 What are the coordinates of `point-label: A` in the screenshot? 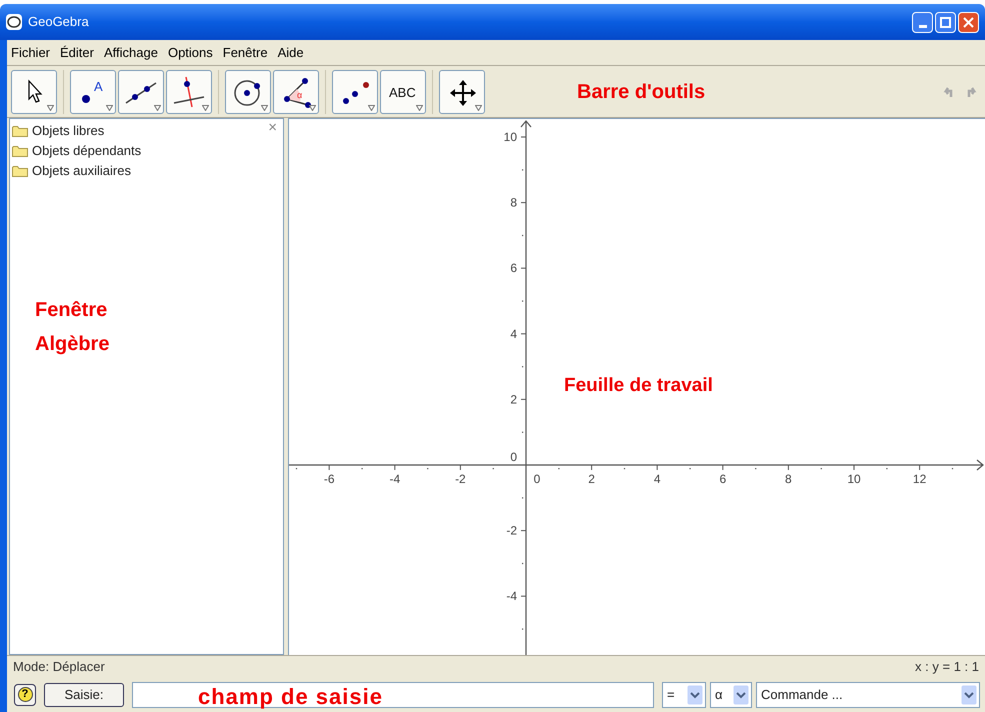 It's located at (98, 86).